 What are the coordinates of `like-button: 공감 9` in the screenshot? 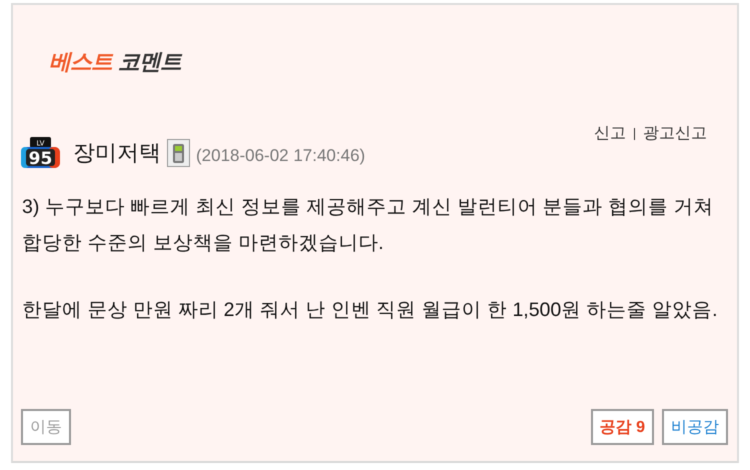 It's located at (622, 427).